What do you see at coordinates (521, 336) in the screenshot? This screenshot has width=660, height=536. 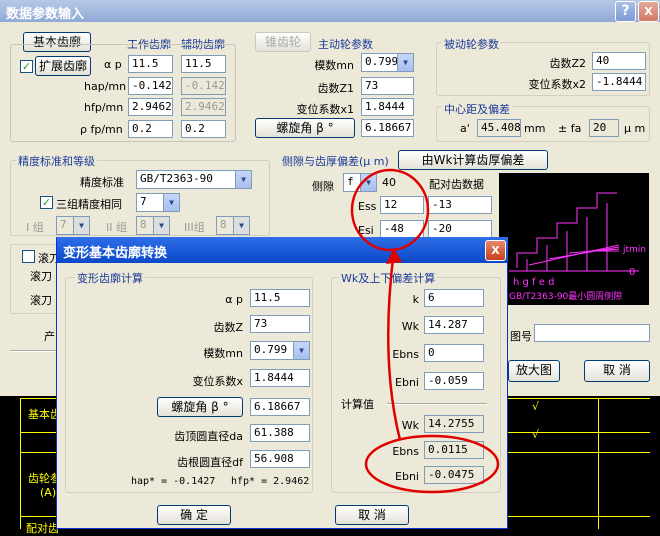 I see `drawing-no-label: 图号` at bounding box center [521, 336].